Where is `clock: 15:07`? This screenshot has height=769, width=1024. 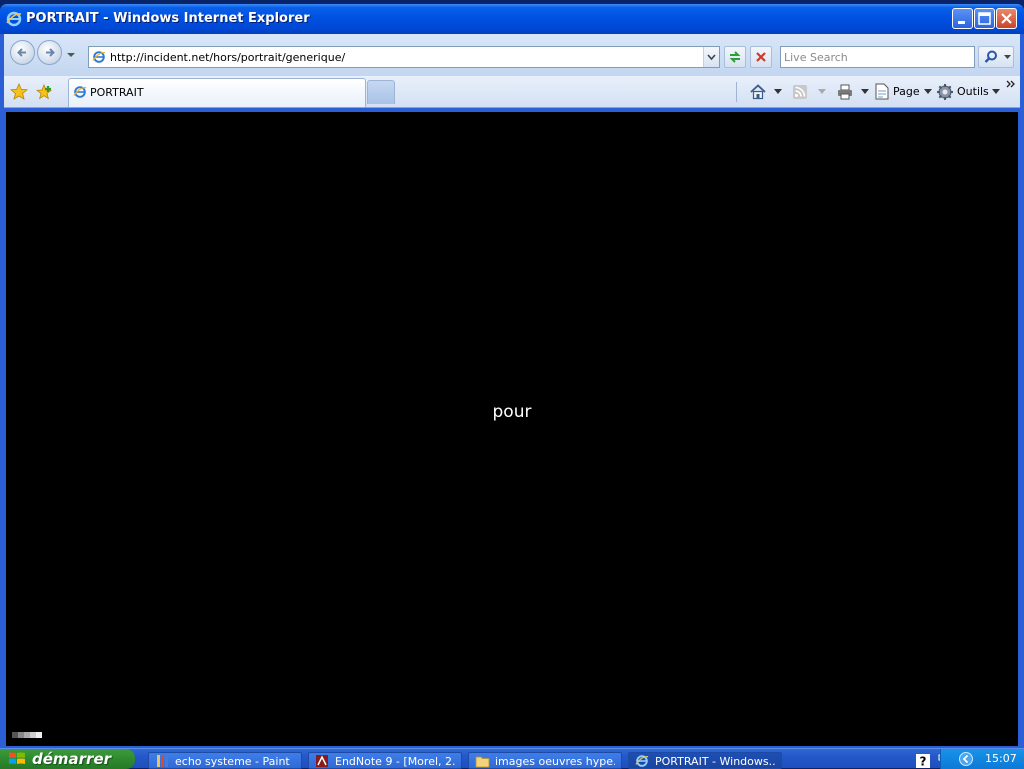 clock: 15:07 is located at coordinates (1001, 758).